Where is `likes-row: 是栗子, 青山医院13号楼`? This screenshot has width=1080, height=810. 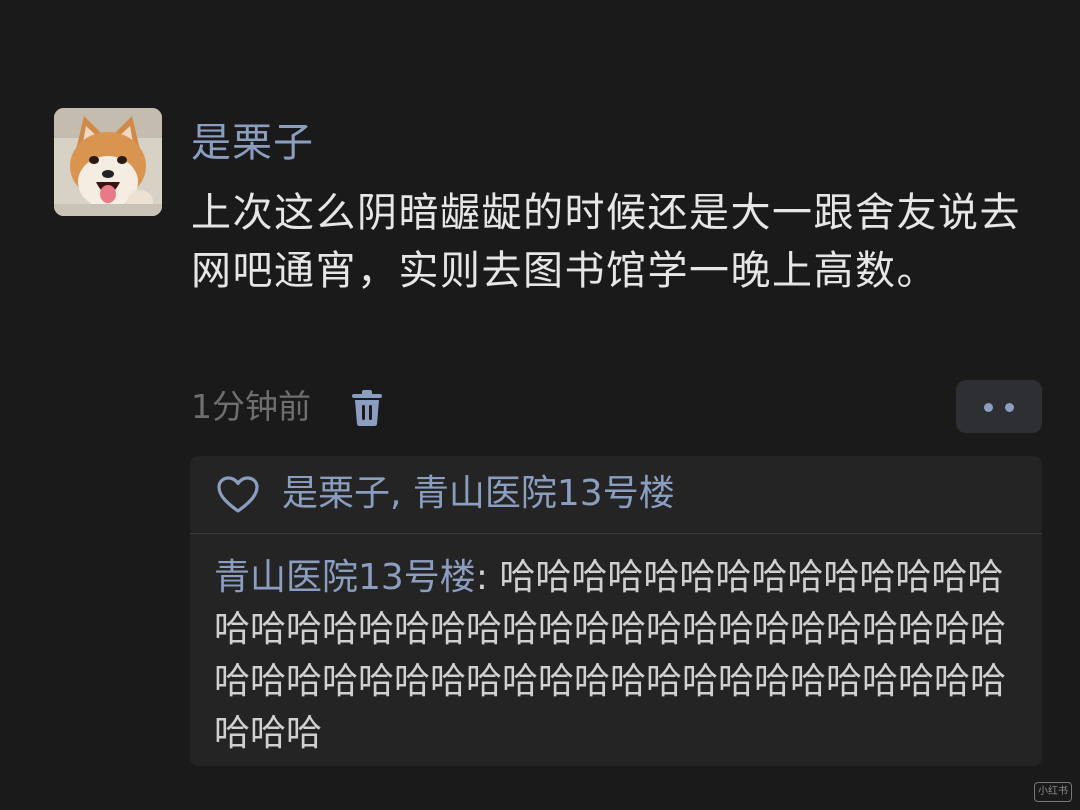 likes-row: 是栗子, 青山医院13号楼 is located at coordinates (616, 495).